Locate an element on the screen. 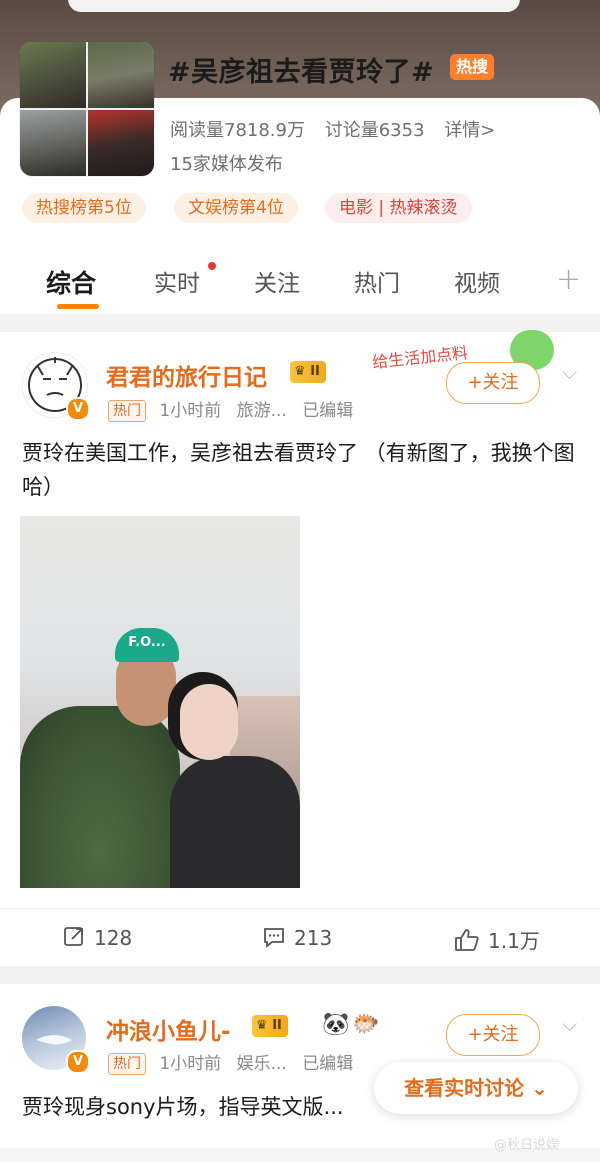 The width and height of the screenshot is (600, 1162). repost-count: 128 is located at coordinates (113, 938).